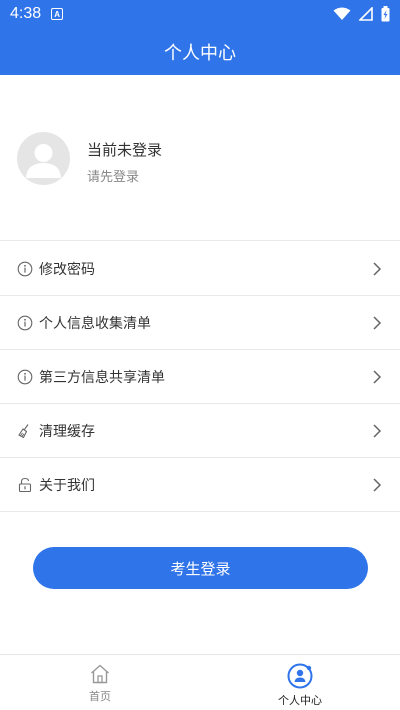 The width and height of the screenshot is (400, 710). I want to click on home-icon, so click(100, 674).